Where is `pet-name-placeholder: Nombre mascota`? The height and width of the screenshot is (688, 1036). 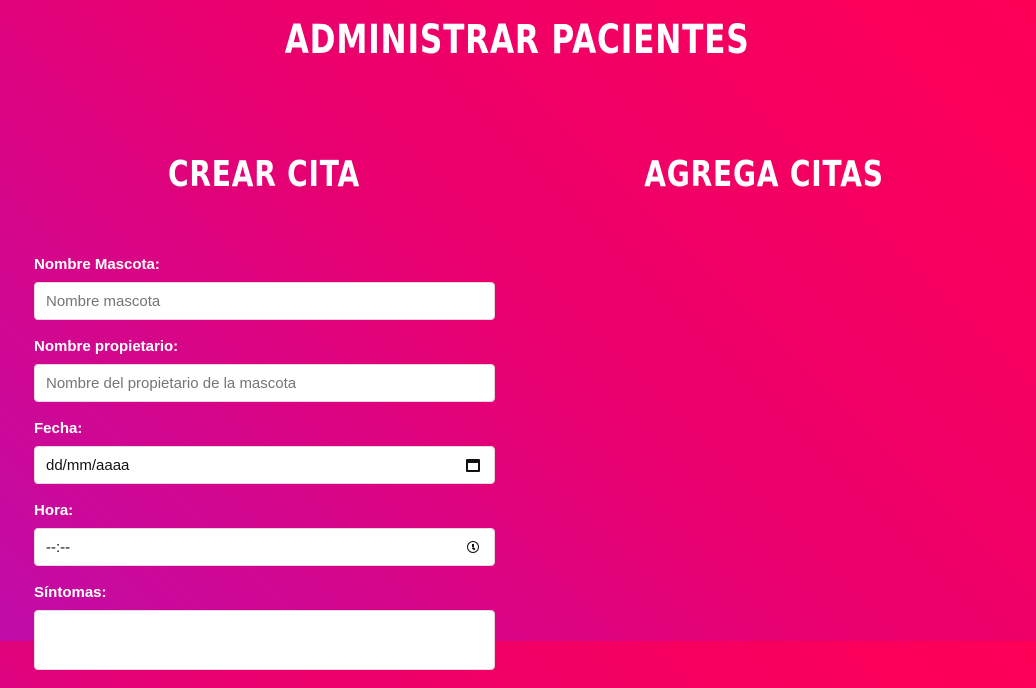 pet-name-placeholder: Nombre mascota is located at coordinates (103, 301).